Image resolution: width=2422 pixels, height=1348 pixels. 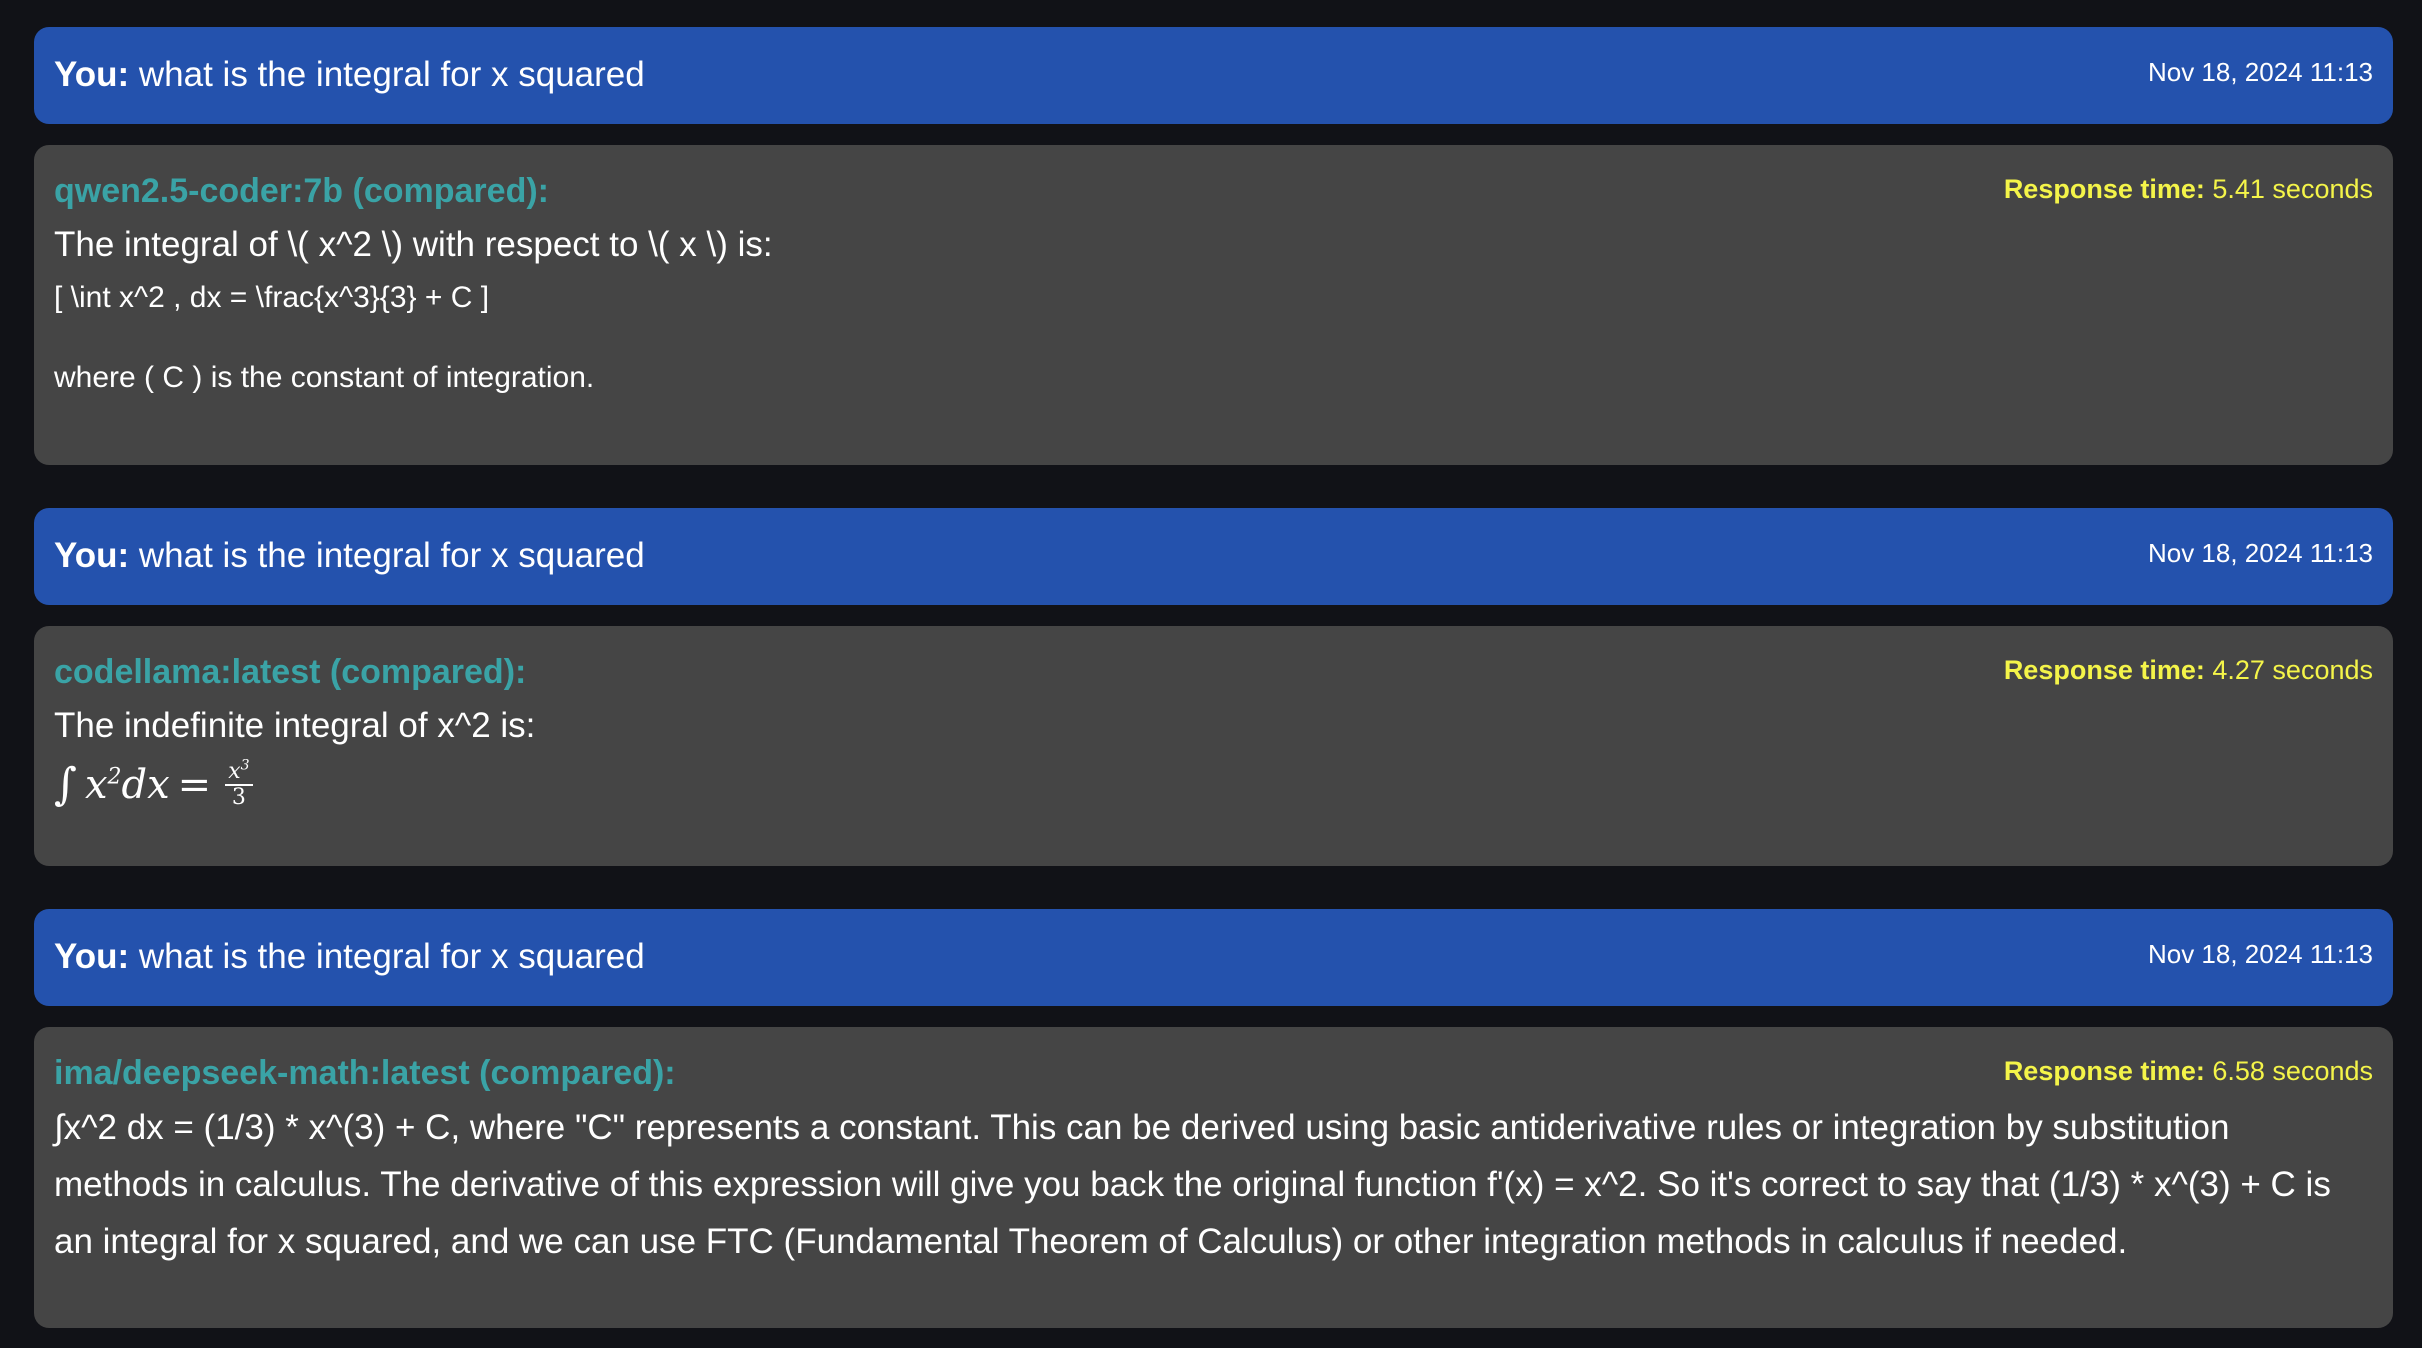 I want to click on fraction-denominator: 3, so click(x=238, y=797).